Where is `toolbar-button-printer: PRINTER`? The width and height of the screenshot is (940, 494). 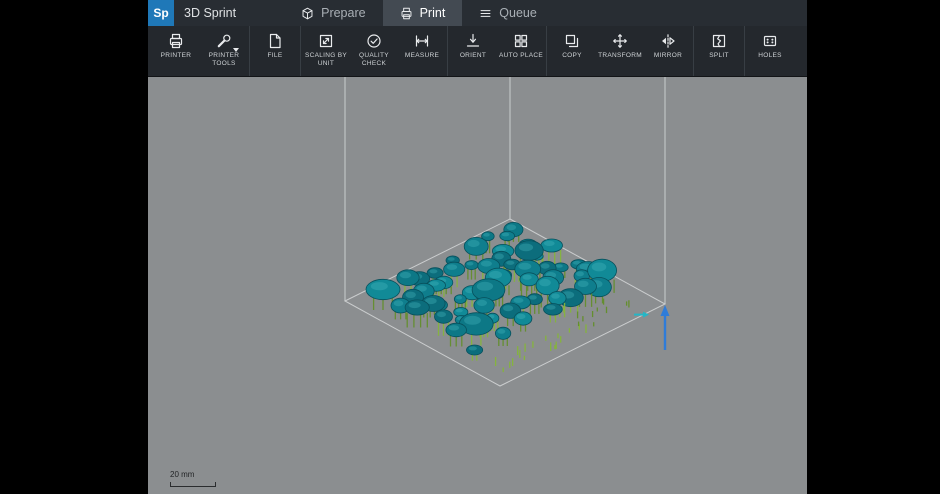
toolbar-button-printer: PRINTER is located at coordinates (176, 51).